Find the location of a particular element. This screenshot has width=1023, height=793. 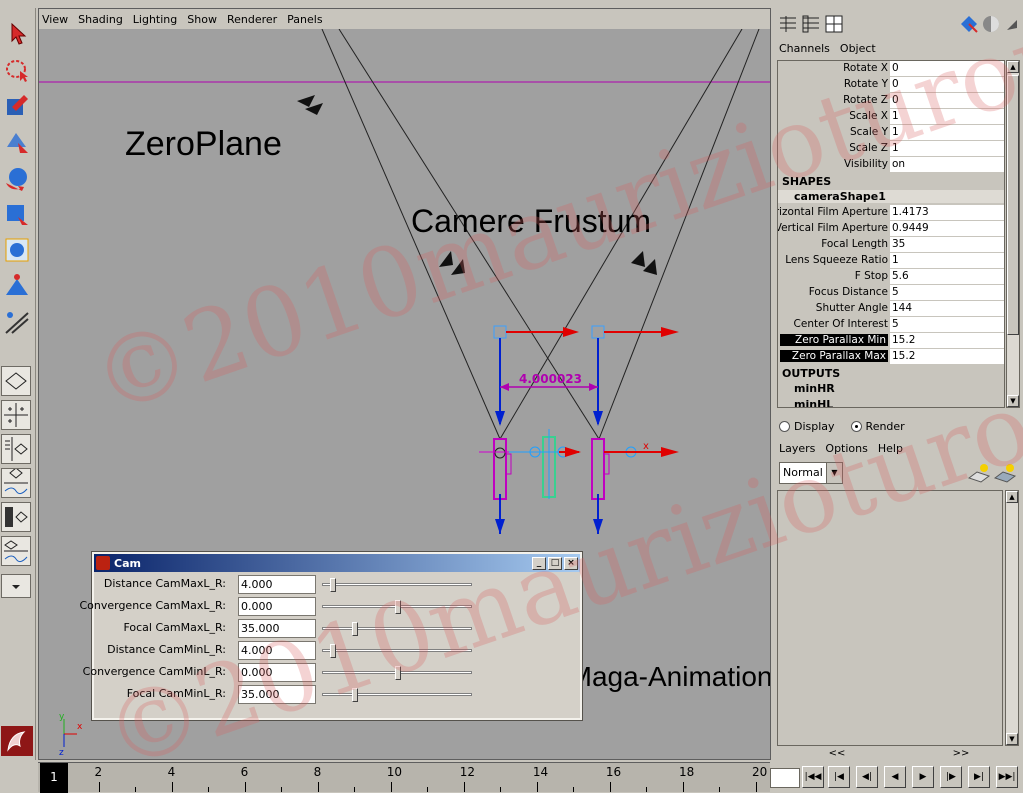

channel-box-scrollbar: ▲ ▼ is located at coordinates (1013, 234).